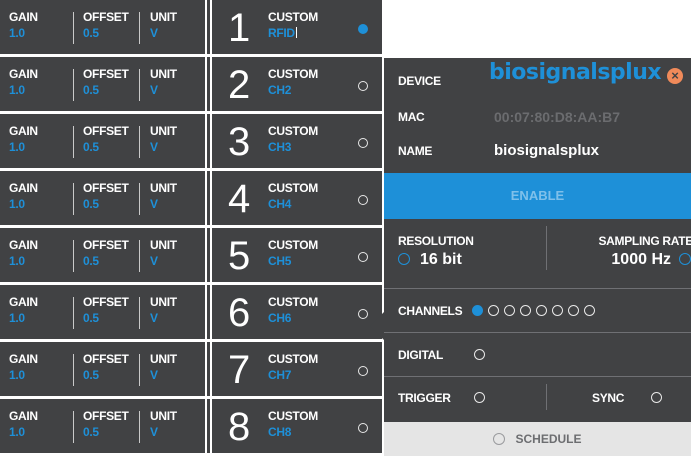 This screenshot has height=456, width=691. Describe the element at coordinates (191, 141) in the screenshot. I see `channel-row: GAIN 1.0 OFFSET 0.5 UNIT V 3 CUSTOM CH3` at that location.